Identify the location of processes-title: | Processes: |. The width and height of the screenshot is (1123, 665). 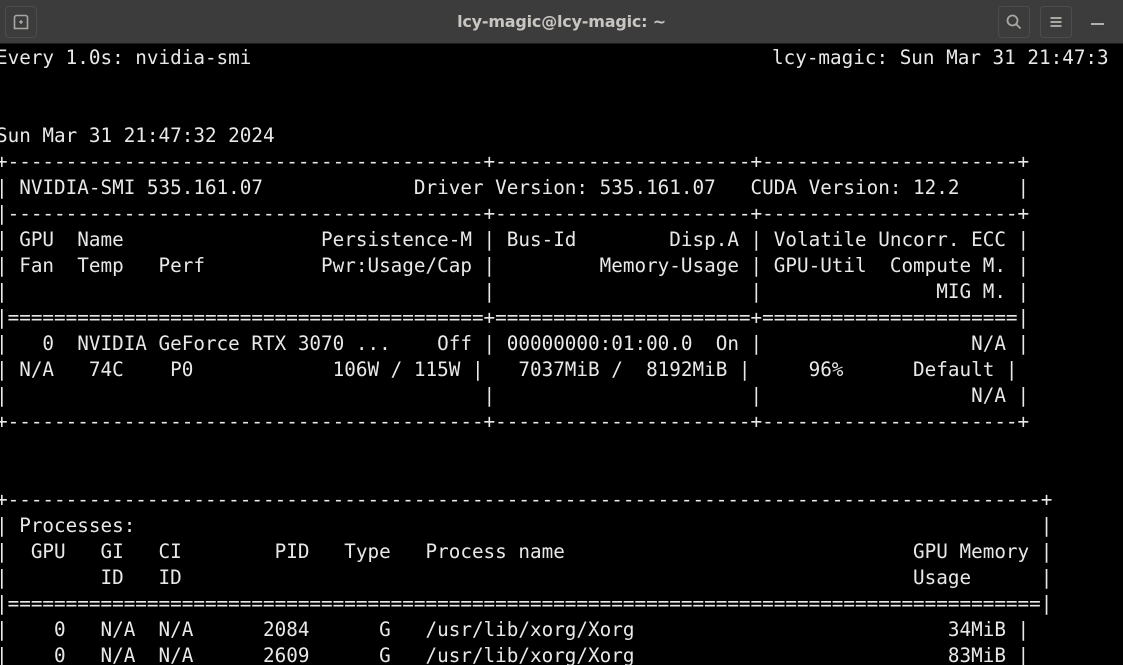
(526, 525).